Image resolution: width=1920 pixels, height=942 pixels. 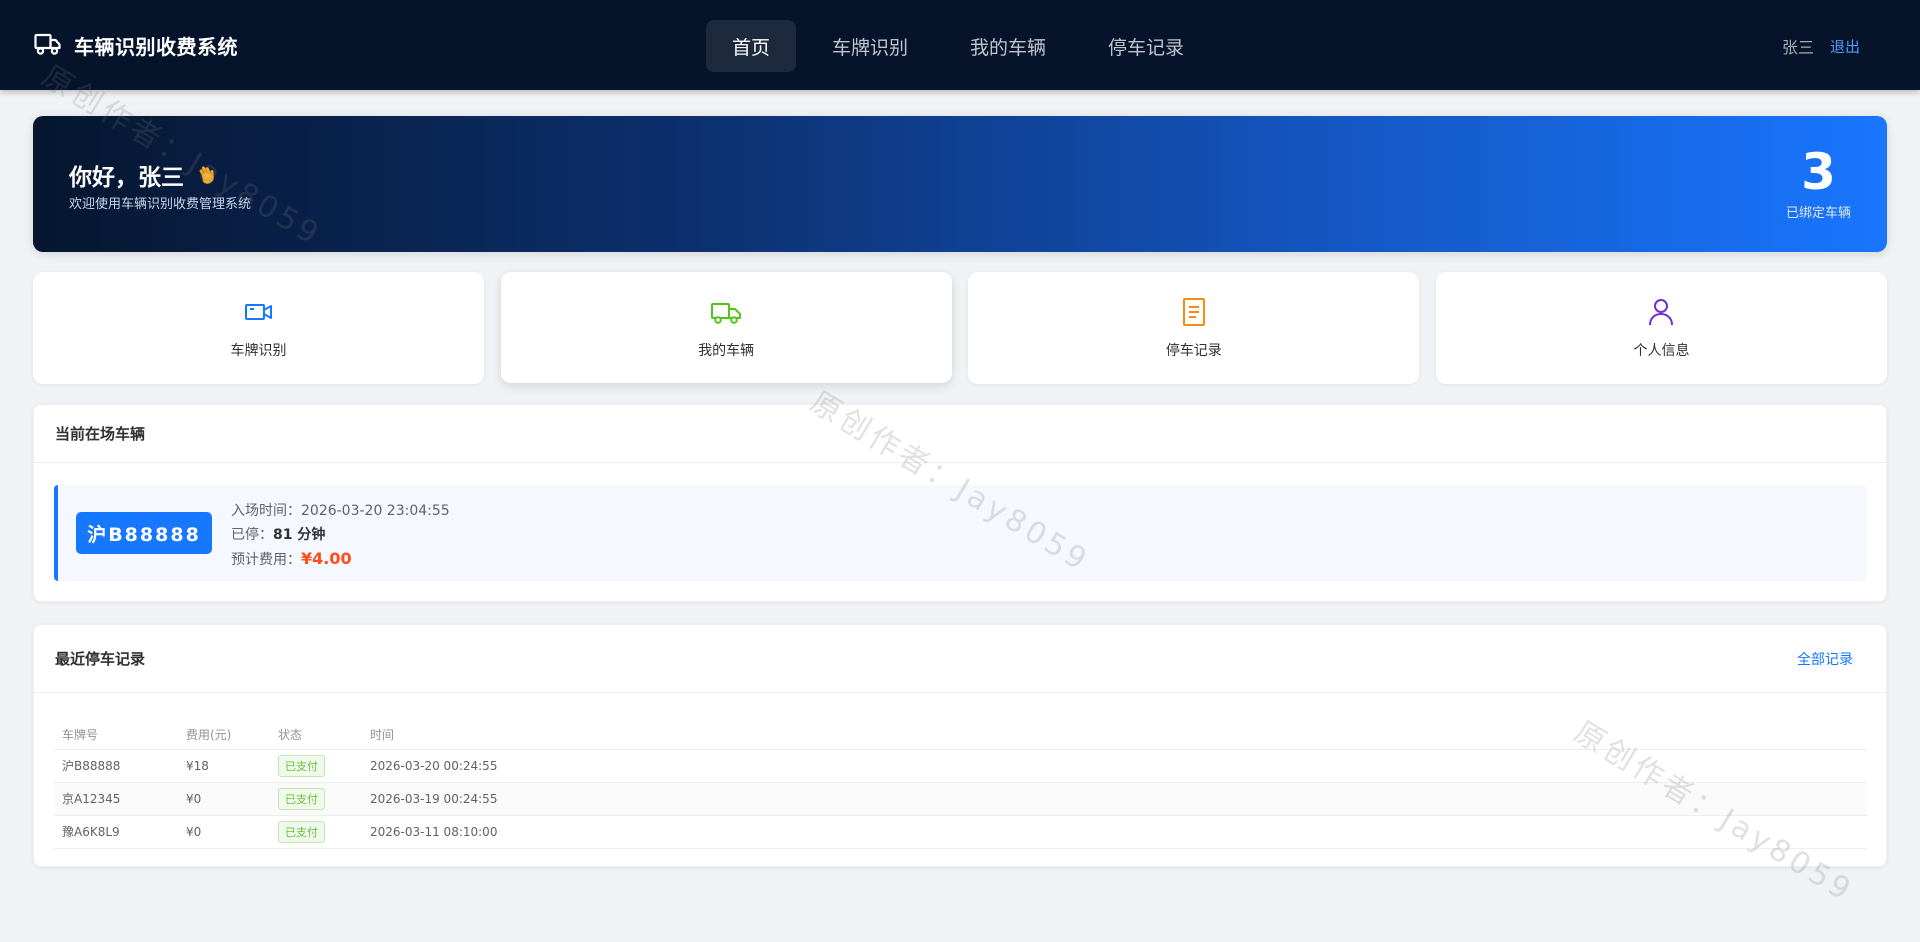 I want to click on fee-value: ¥4.00, so click(x=326, y=558).